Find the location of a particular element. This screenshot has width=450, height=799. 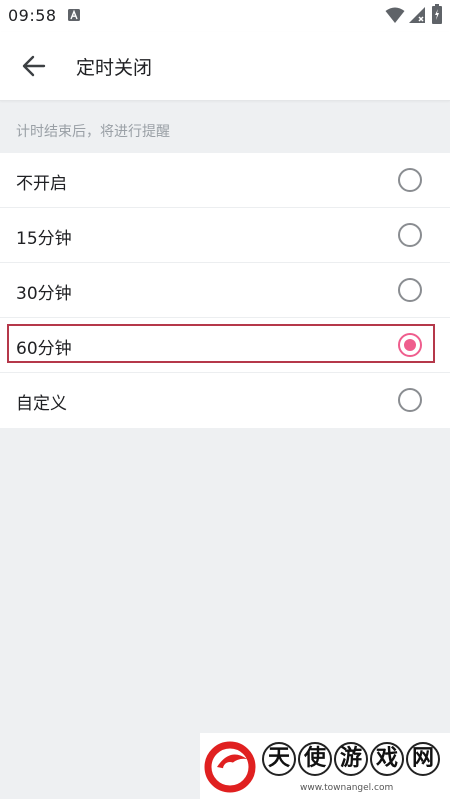

back-arrow-icon is located at coordinates (34, 66).